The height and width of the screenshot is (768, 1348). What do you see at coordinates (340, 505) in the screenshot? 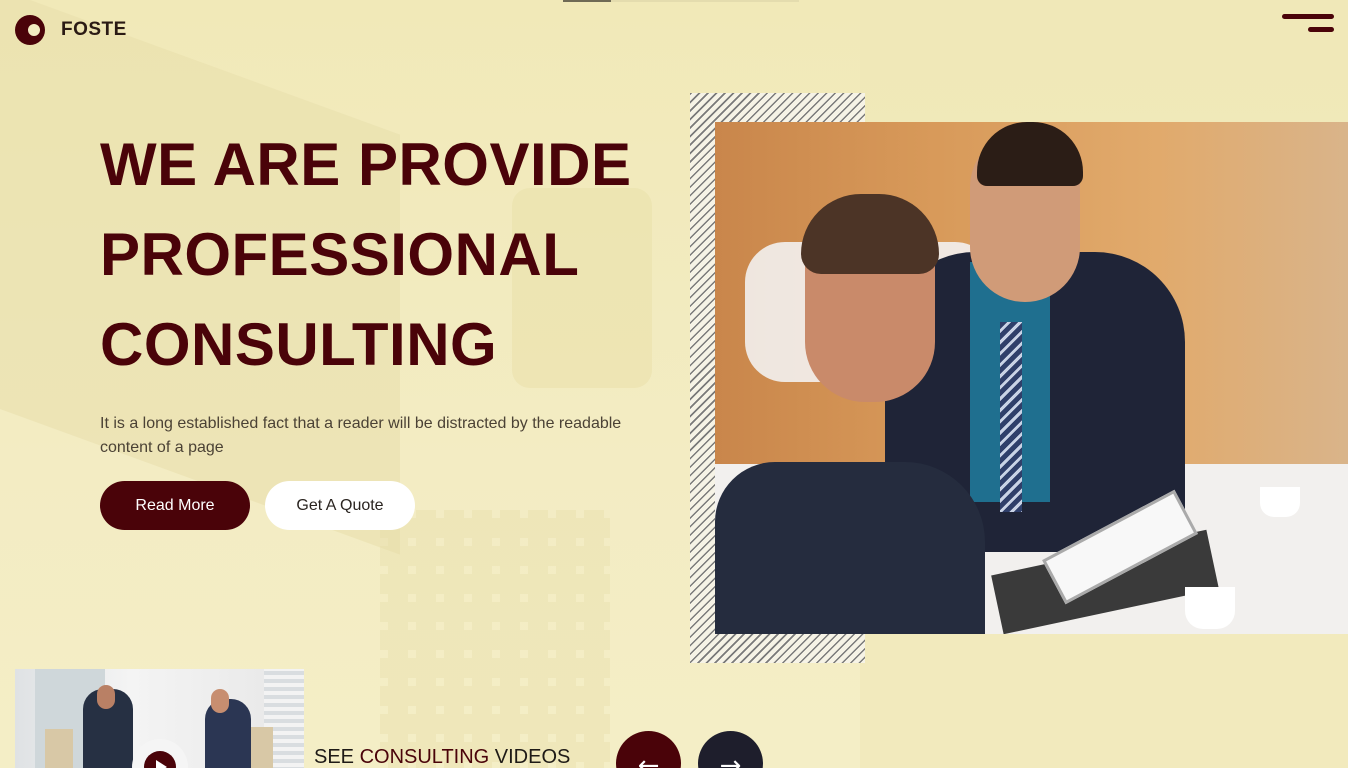
I see `get-a-quote-button: Get A Quote` at bounding box center [340, 505].